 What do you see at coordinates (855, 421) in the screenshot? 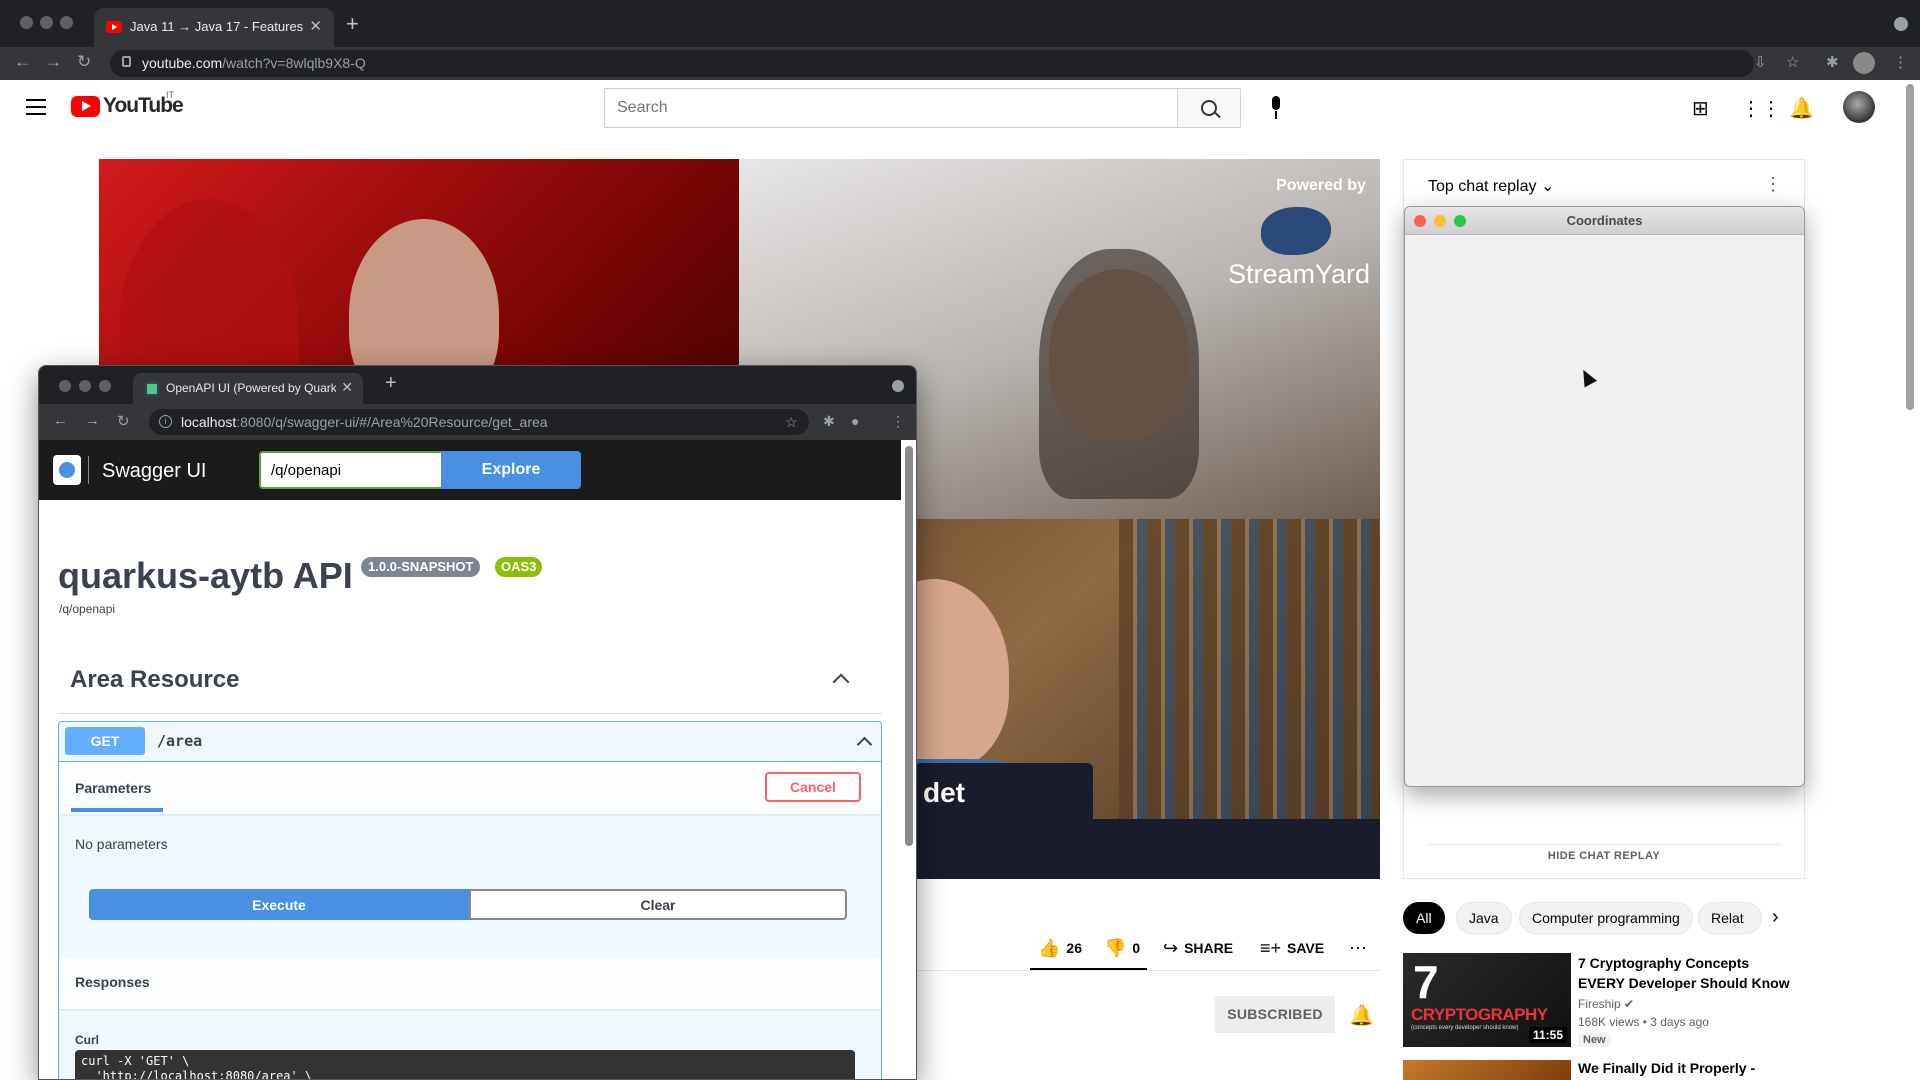
I see `profile-avatar-icon: ●` at bounding box center [855, 421].